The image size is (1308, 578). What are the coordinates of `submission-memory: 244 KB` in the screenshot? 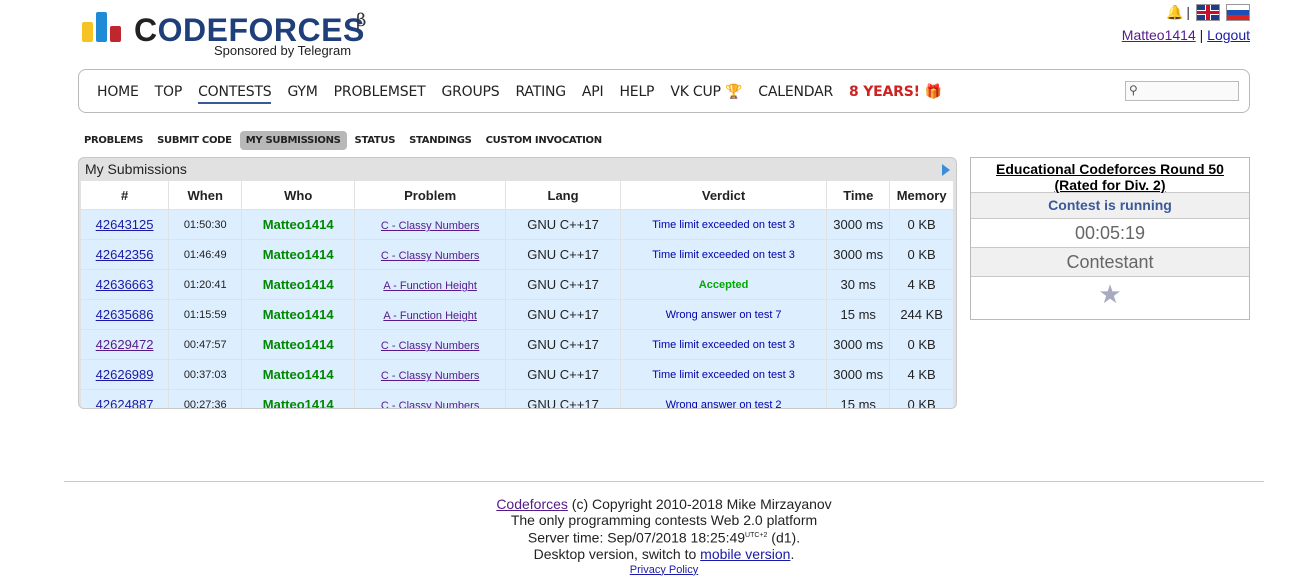 It's located at (921, 314).